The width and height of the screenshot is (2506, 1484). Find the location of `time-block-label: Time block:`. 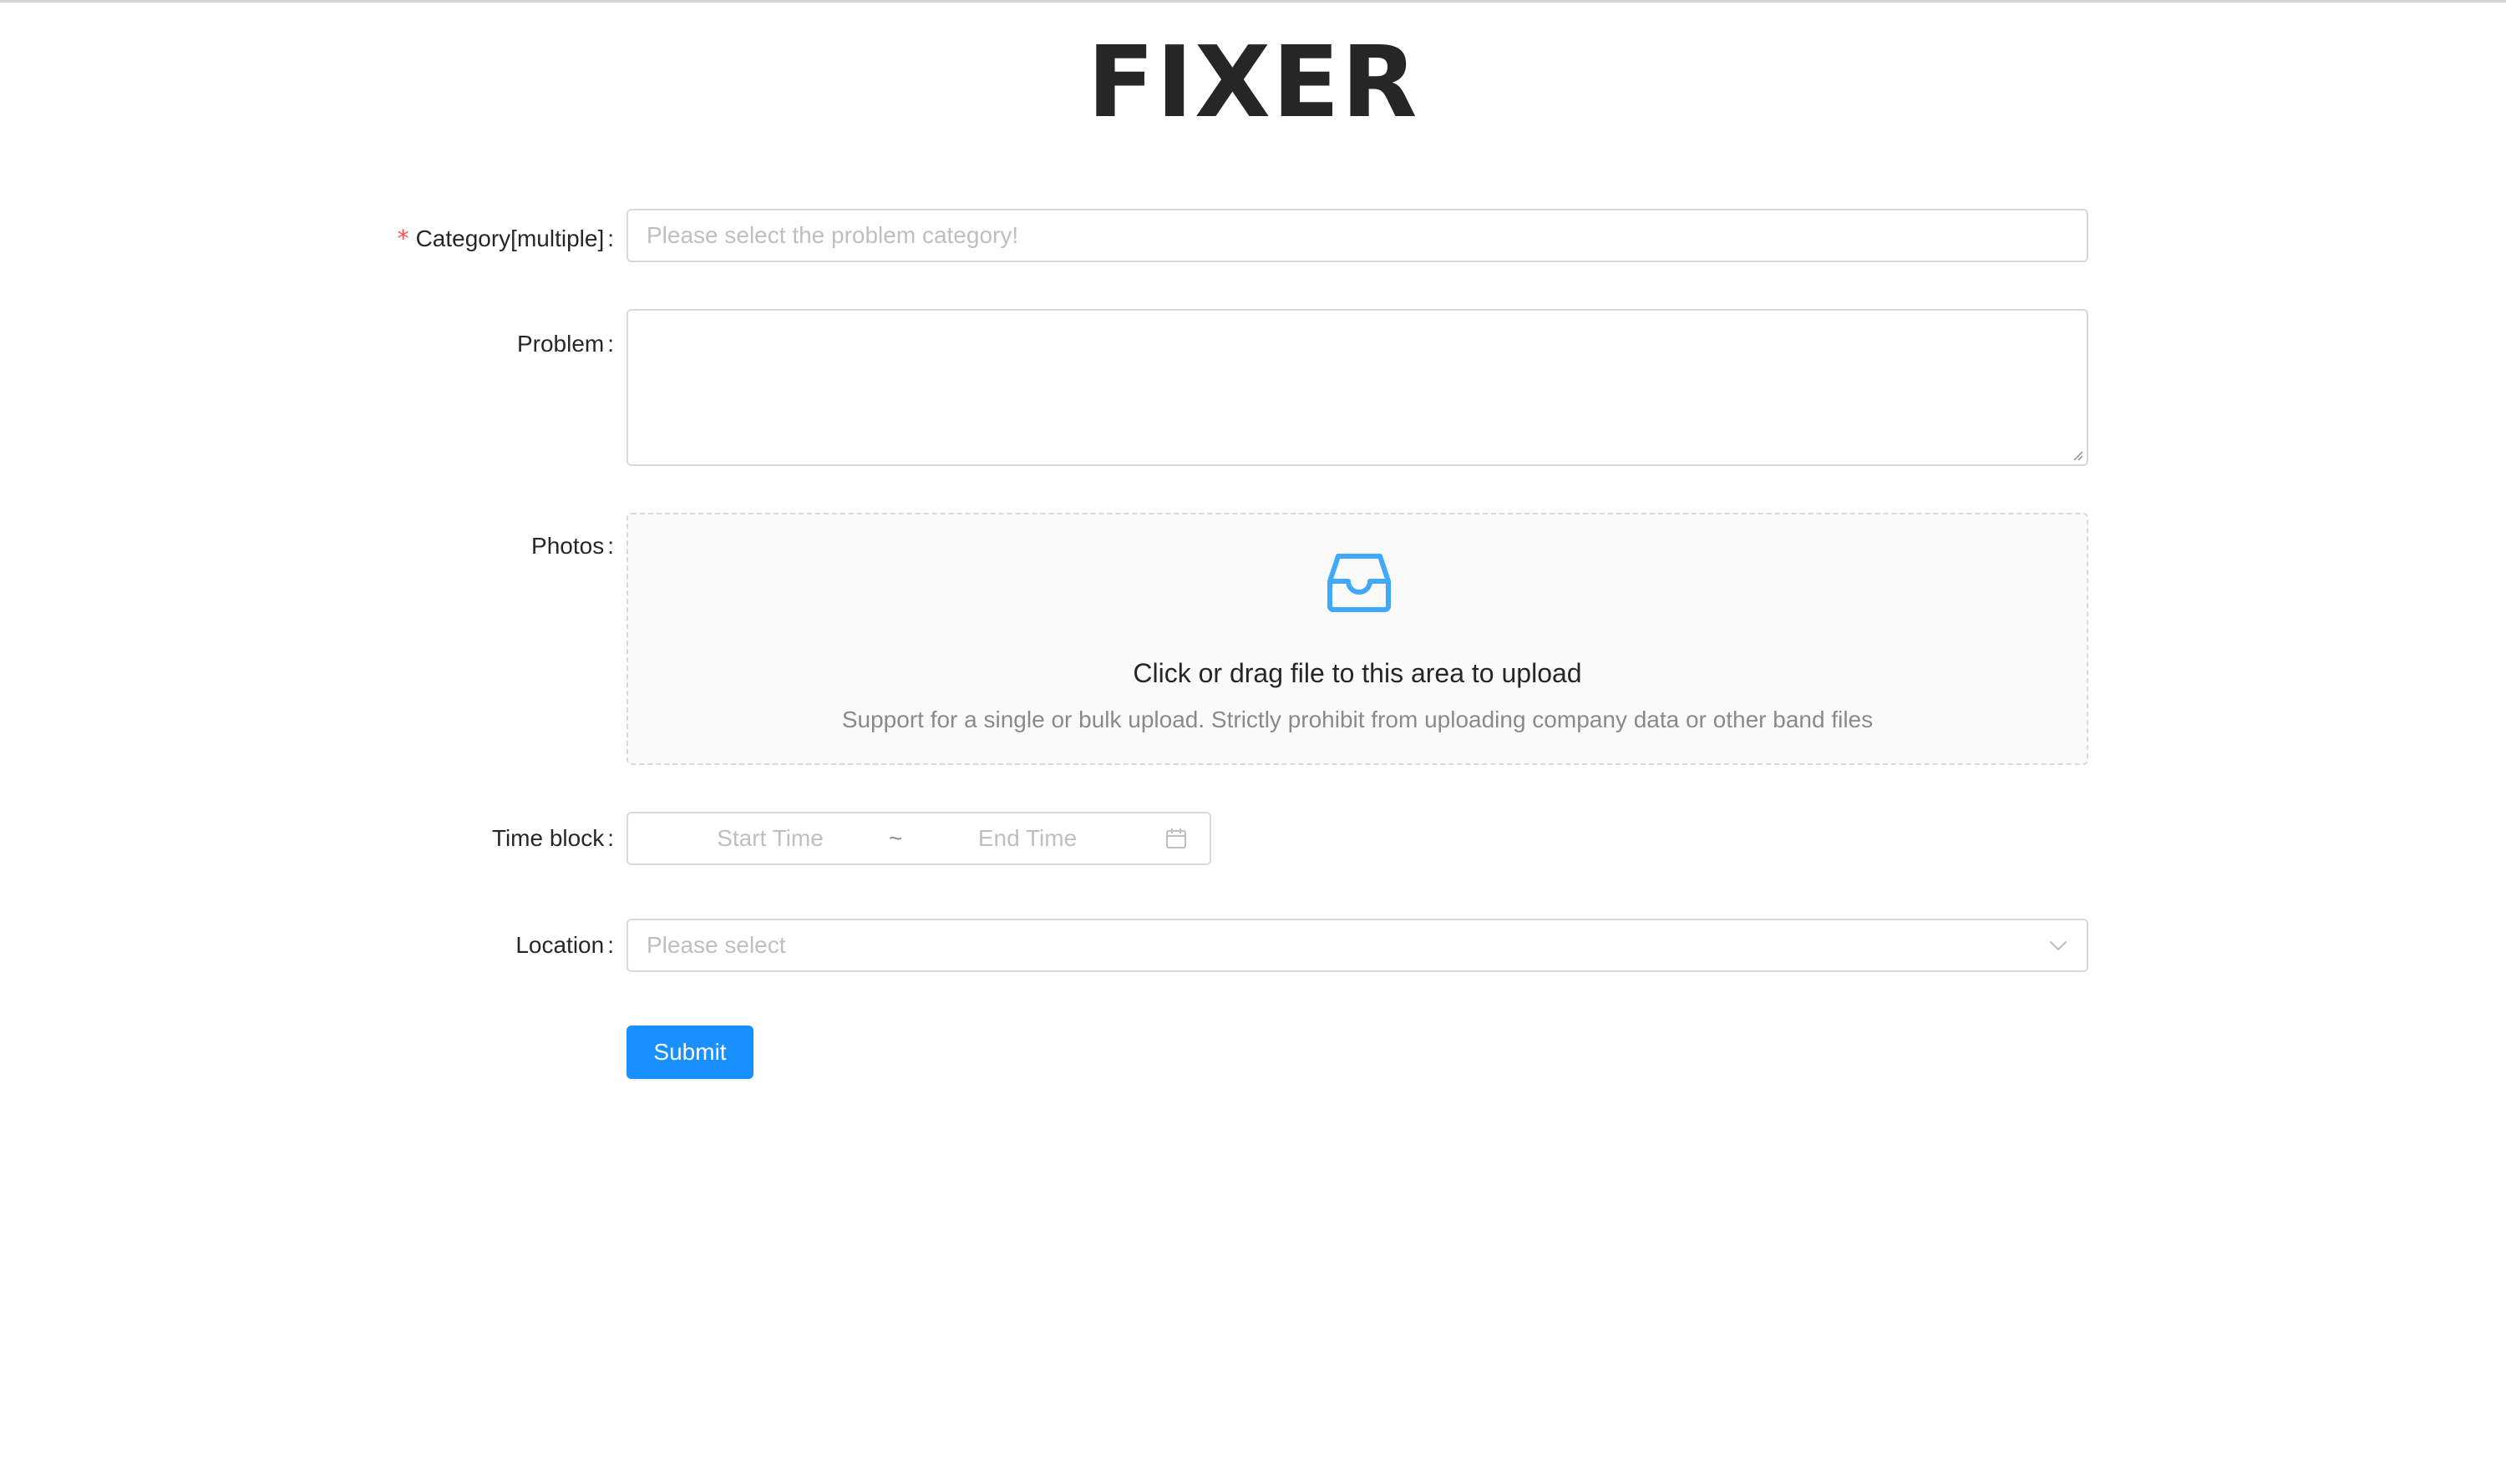

time-block-label: Time block: is located at coordinates (553, 838).